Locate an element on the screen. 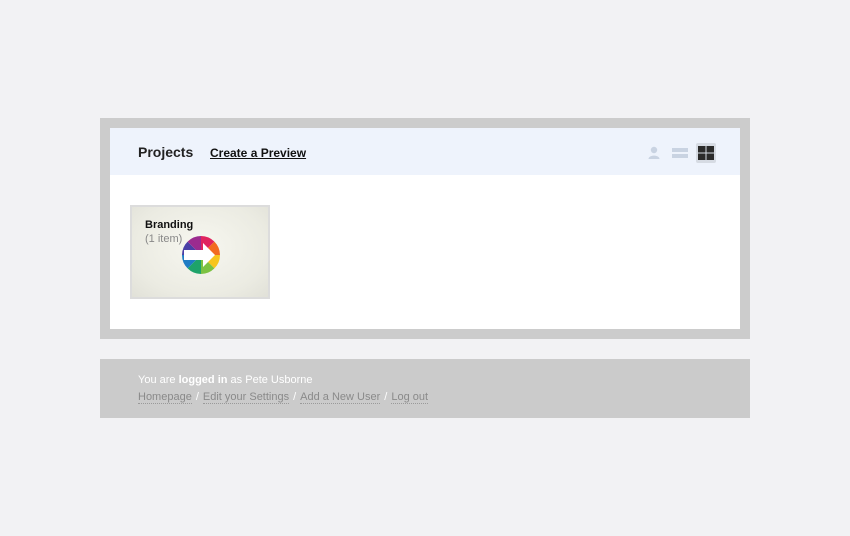  list-view-icon is located at coordinates (680, 153).